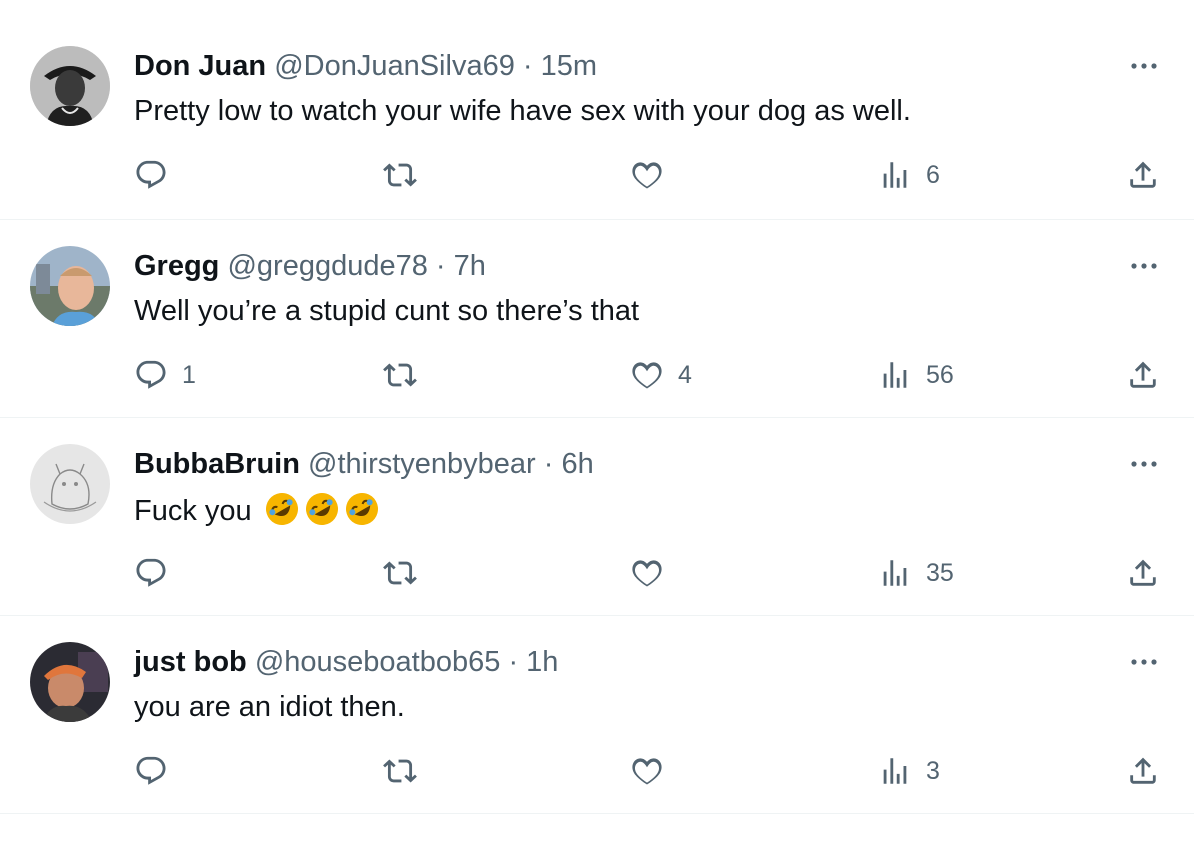 This screenshot has height=862, width=1194. What do you see at coordinates (394, 66) in the screenshot?
I see `user-handle: @DonJuanSilva69` at bounding box center [394, 66].